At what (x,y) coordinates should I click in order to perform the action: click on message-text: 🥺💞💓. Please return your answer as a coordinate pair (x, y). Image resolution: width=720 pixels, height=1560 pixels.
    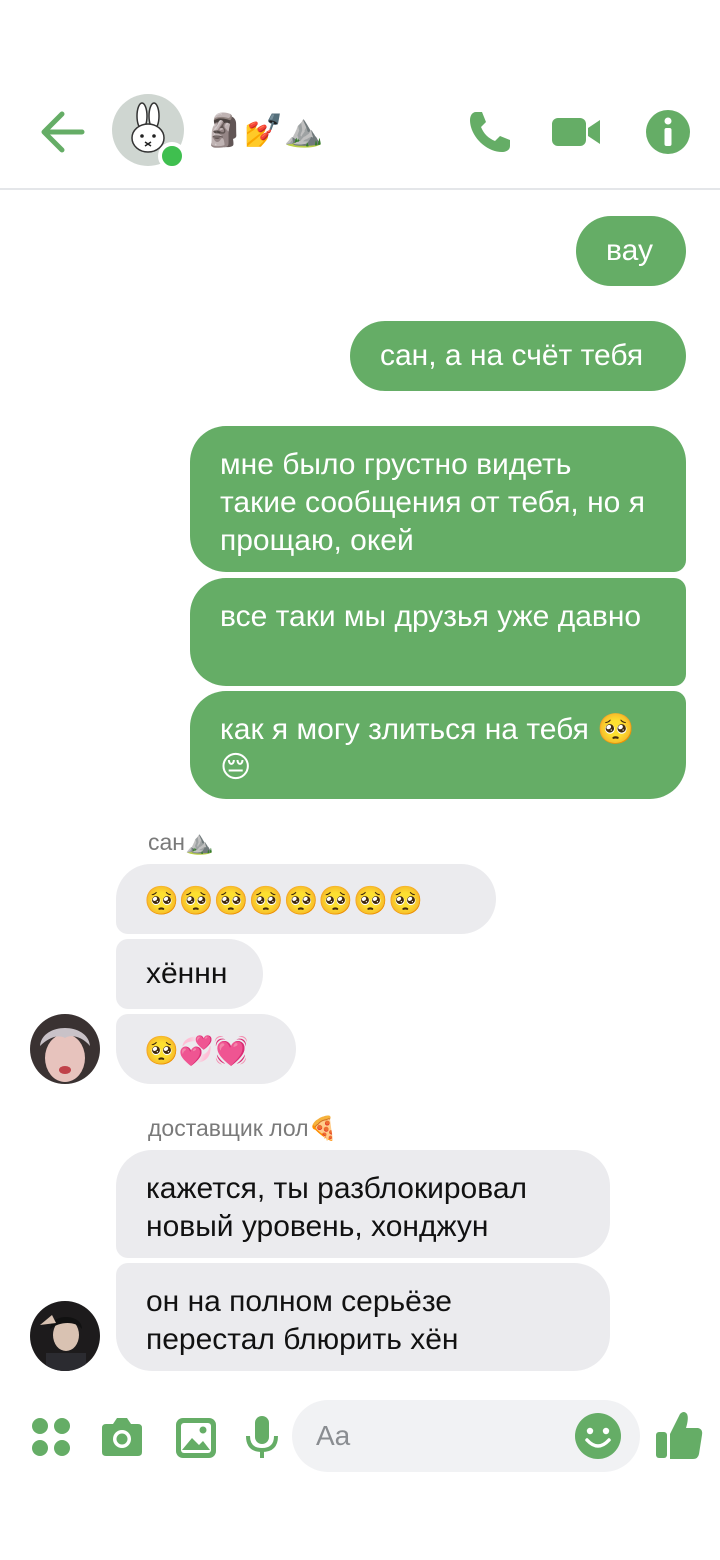
    Looking at the image, I should click on (196, 1050).